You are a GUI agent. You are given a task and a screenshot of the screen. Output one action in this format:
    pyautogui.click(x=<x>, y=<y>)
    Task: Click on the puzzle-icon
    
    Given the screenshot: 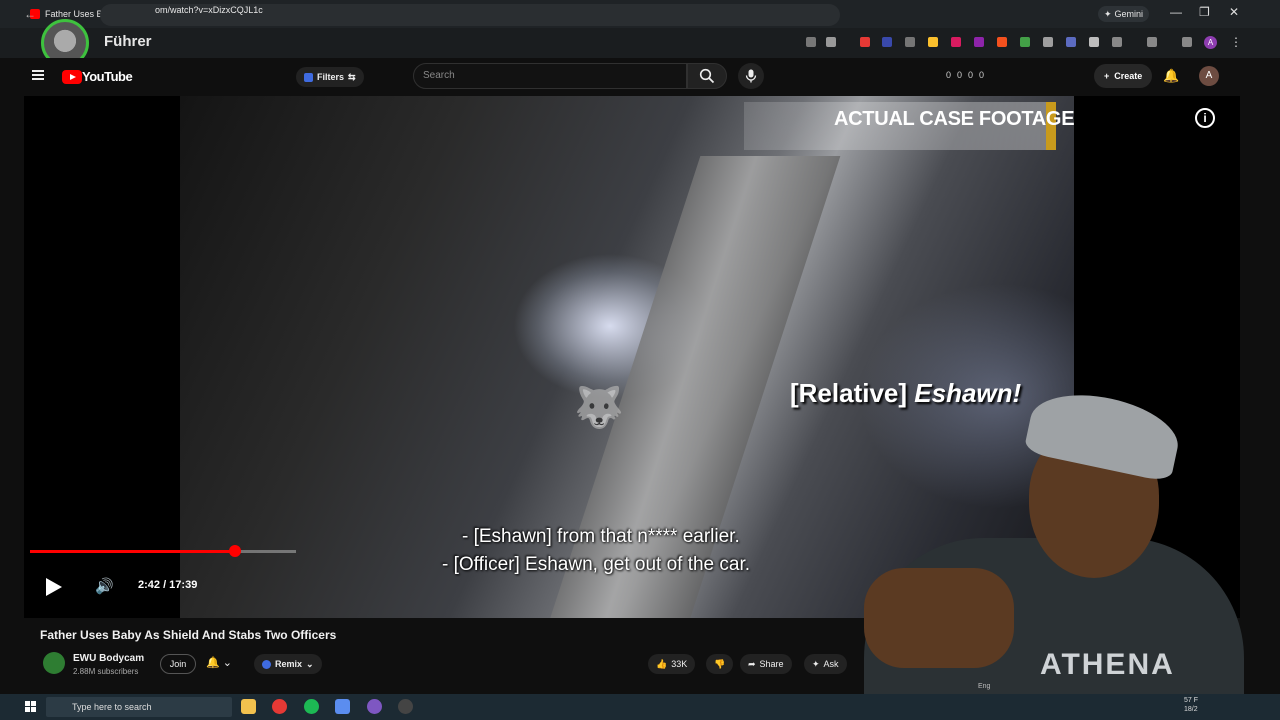 What is the action you would take?
    pyautogui.click(x=1117, y=42)
    